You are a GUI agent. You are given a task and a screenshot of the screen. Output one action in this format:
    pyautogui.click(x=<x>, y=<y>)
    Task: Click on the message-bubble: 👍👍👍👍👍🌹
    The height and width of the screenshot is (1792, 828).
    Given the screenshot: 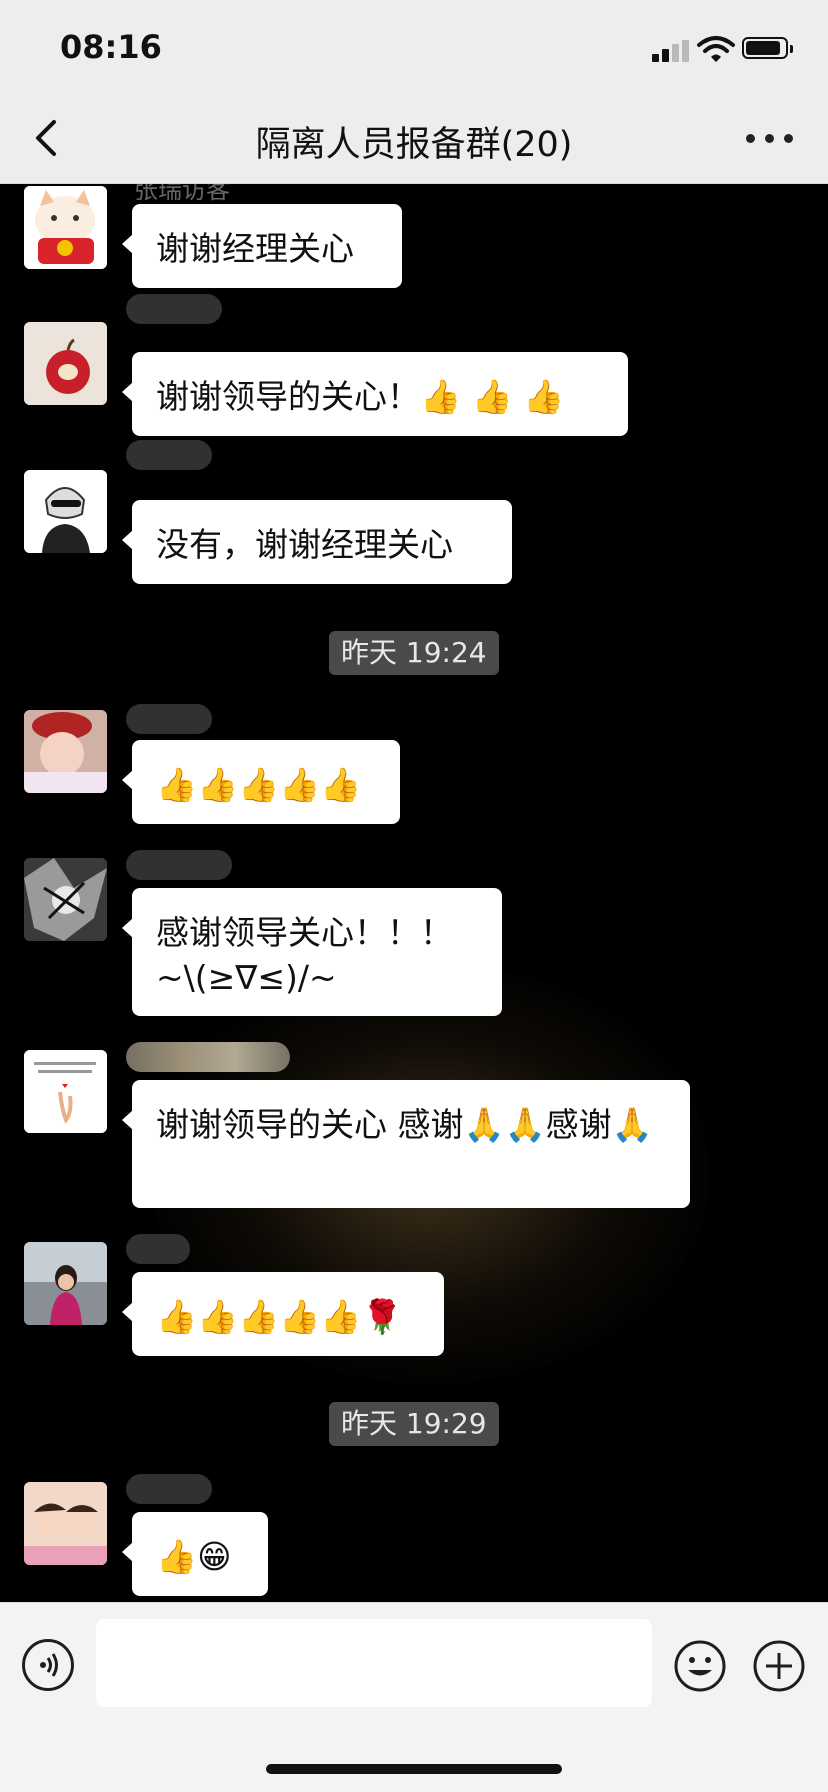 What is the action you would take?
    pyautogui.click(x=283, y=1314)
    